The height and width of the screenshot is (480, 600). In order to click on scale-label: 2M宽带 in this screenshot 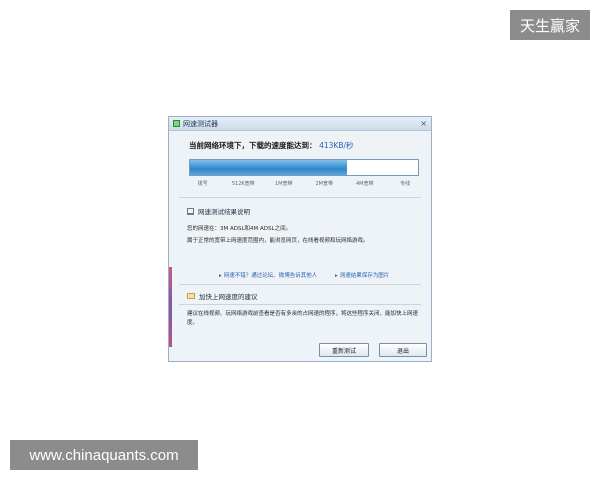, I will do `click(324, 184)`.